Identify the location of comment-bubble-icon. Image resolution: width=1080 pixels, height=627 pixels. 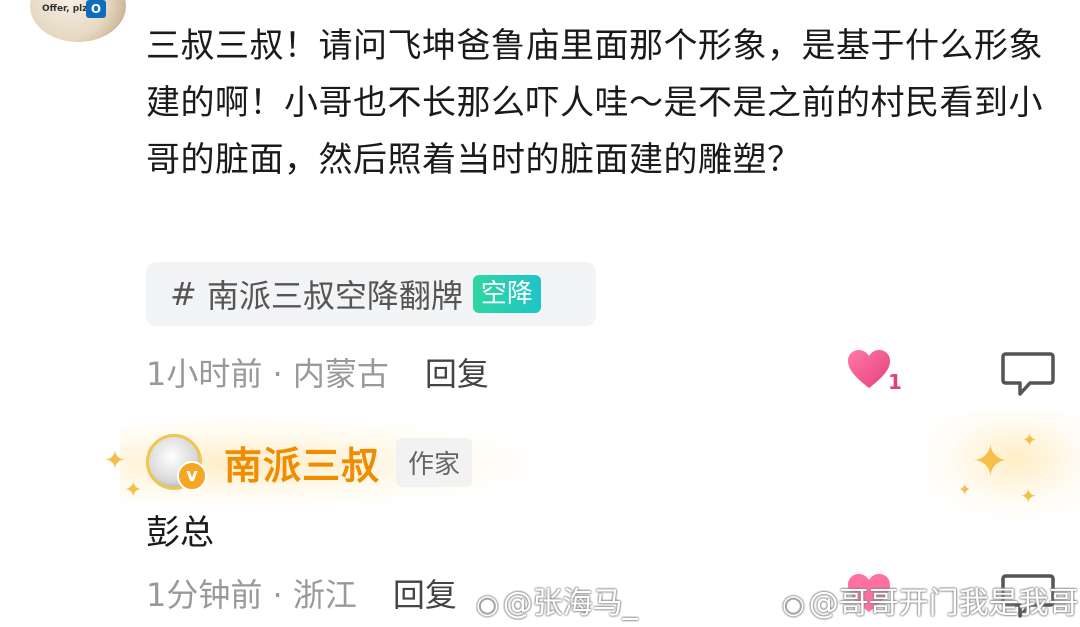
(1028, 374).